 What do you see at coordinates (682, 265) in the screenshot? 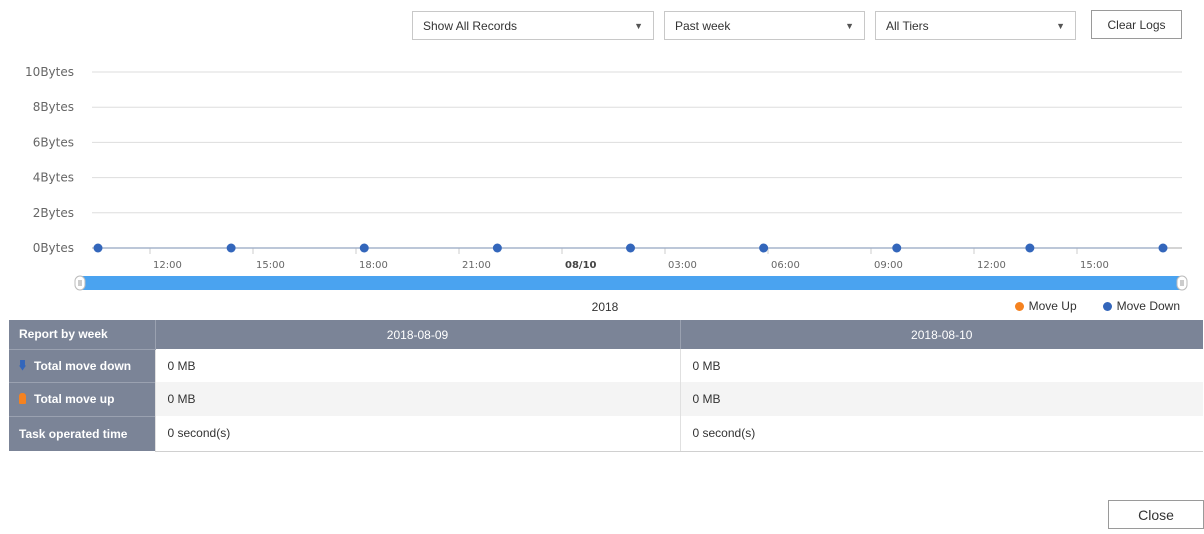
I see `x-tick-label: 03:00` at bounding box center [682, 265].